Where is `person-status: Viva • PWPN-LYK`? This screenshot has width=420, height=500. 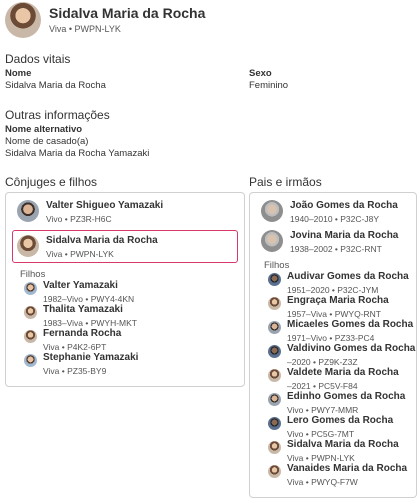
person-status: Viva • PWPN-LYK is located at coordinates (85, 29).